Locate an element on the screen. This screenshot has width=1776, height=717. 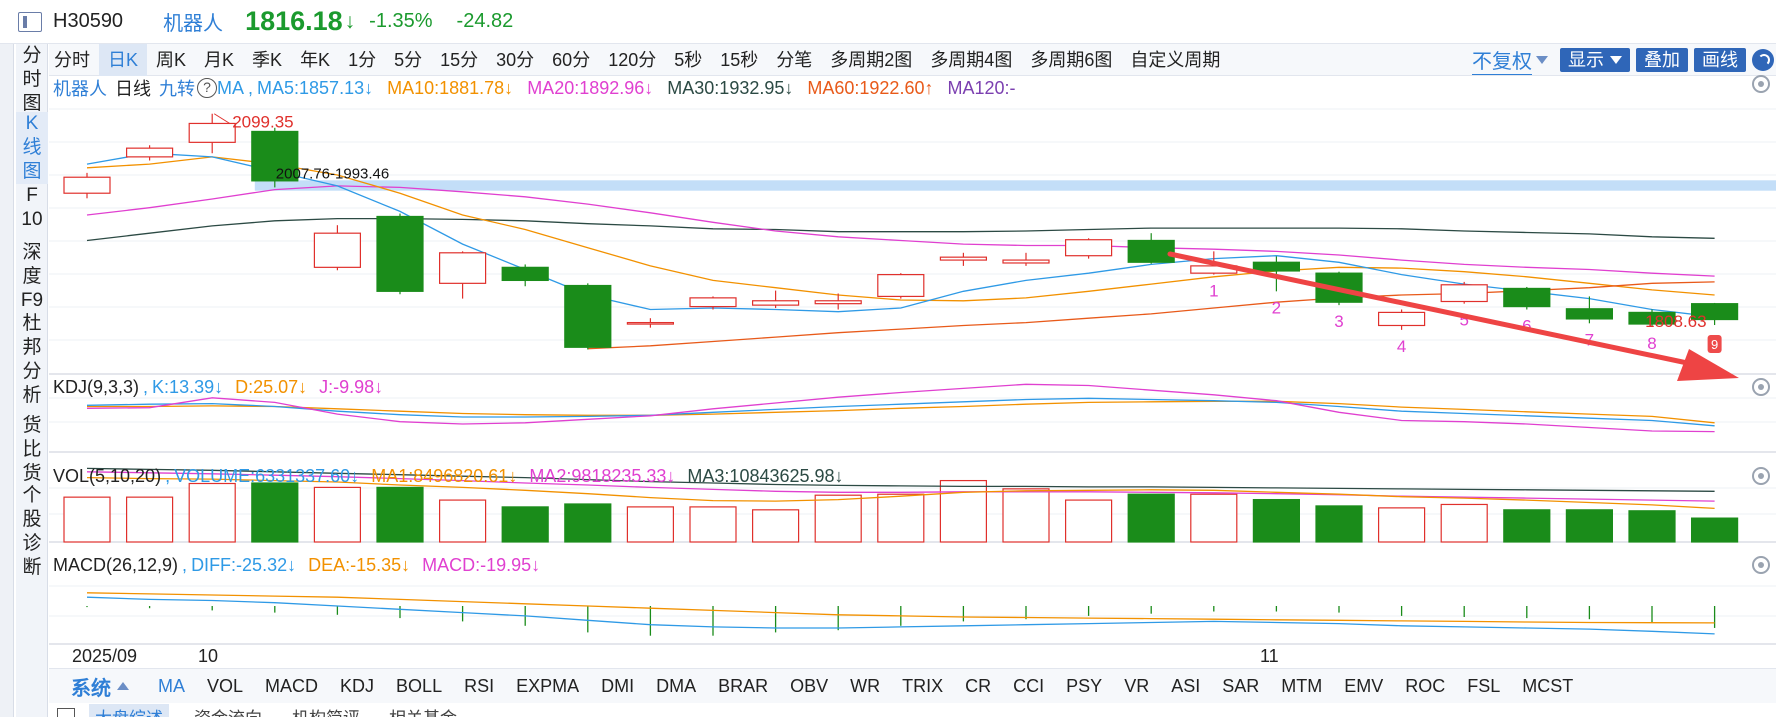
tab-period-17: 多周期6图 is located at coordinates (1071, 60).